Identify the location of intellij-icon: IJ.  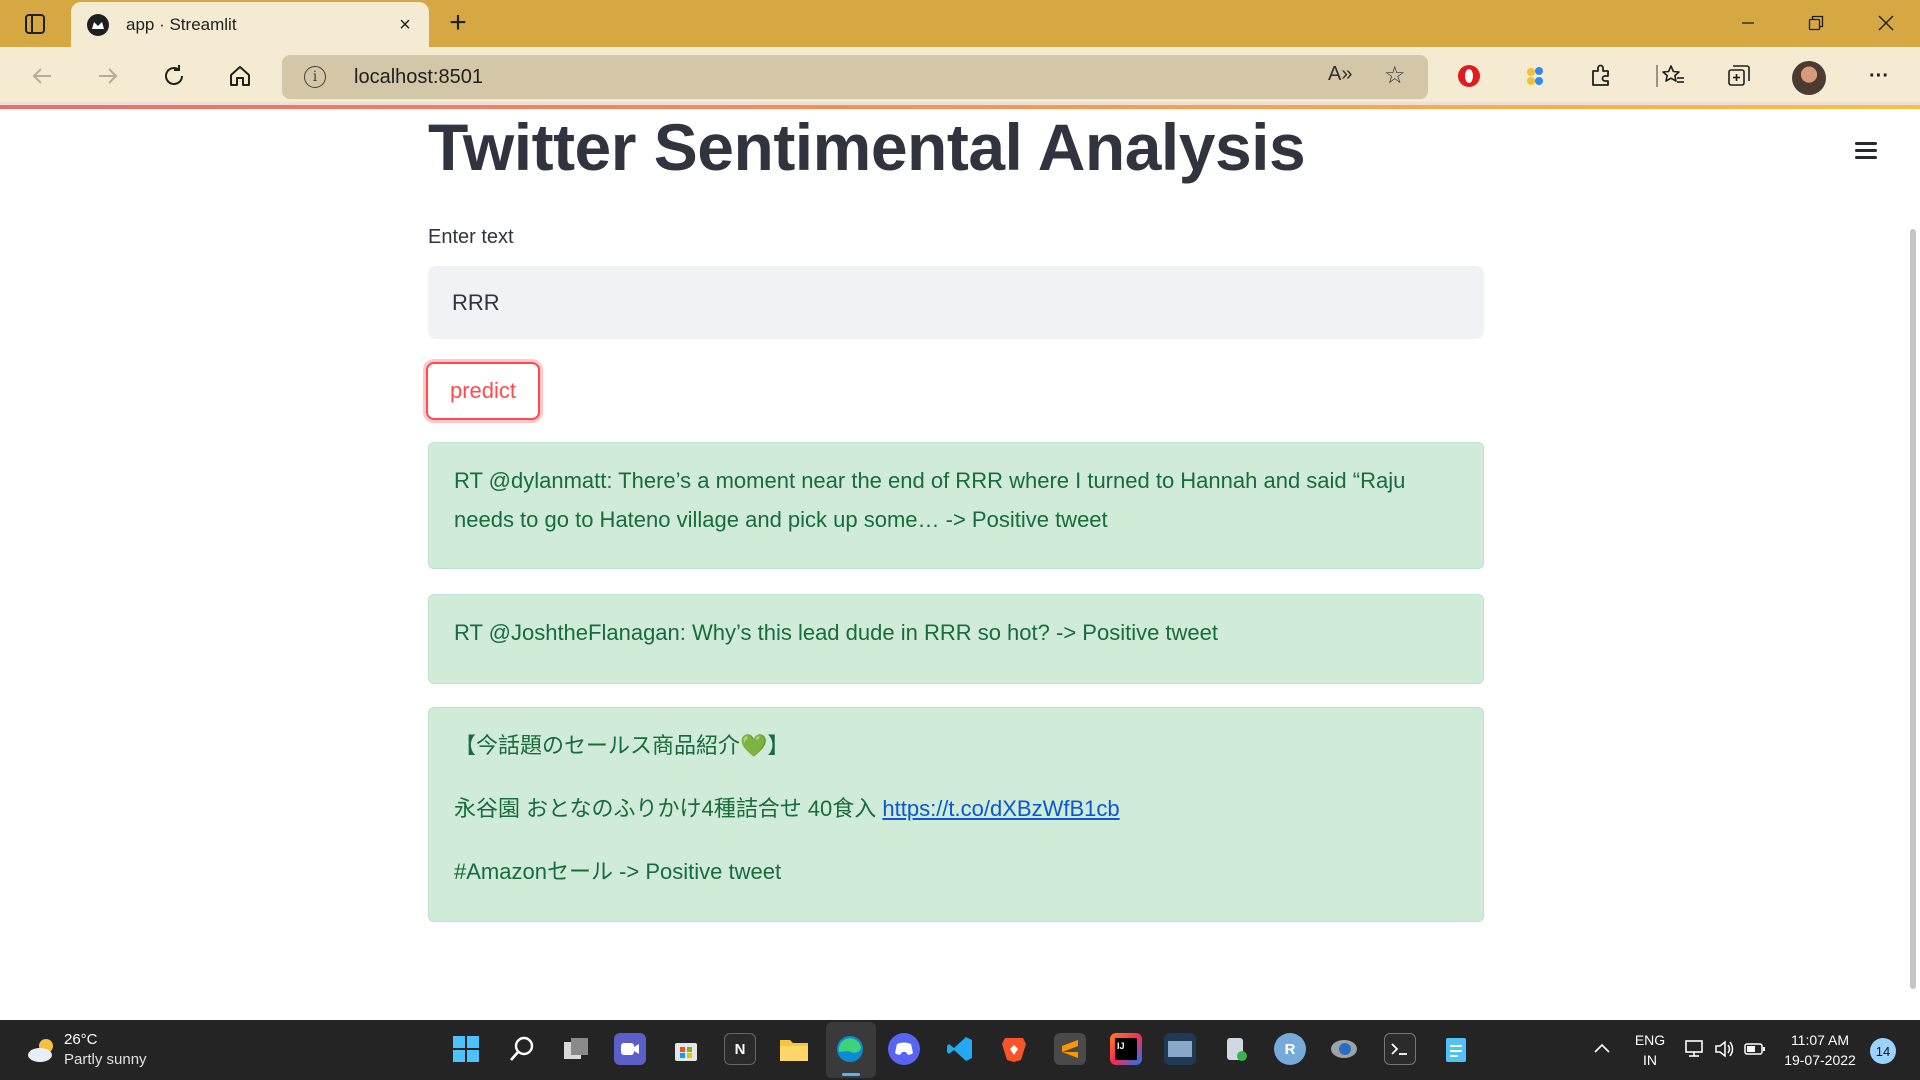
(1126, 1049).